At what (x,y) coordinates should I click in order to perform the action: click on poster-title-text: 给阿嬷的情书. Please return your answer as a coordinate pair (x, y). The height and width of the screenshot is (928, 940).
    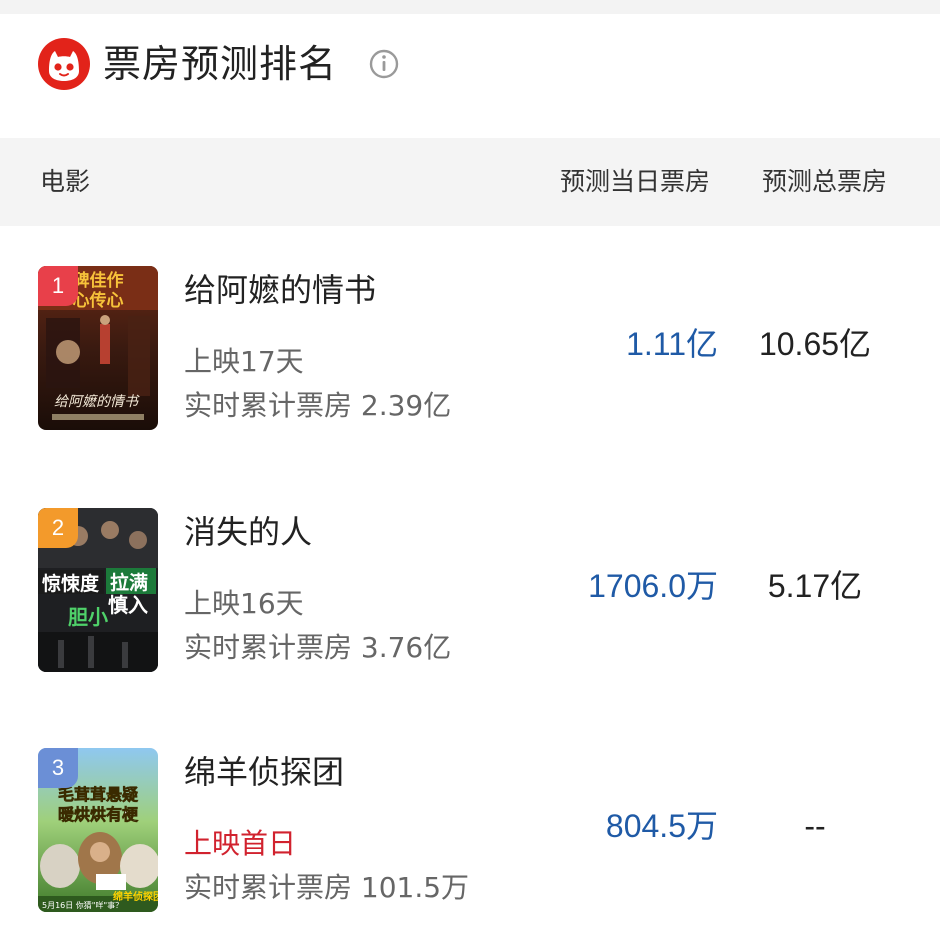
    Looking at the image, I should click on (97, 402).